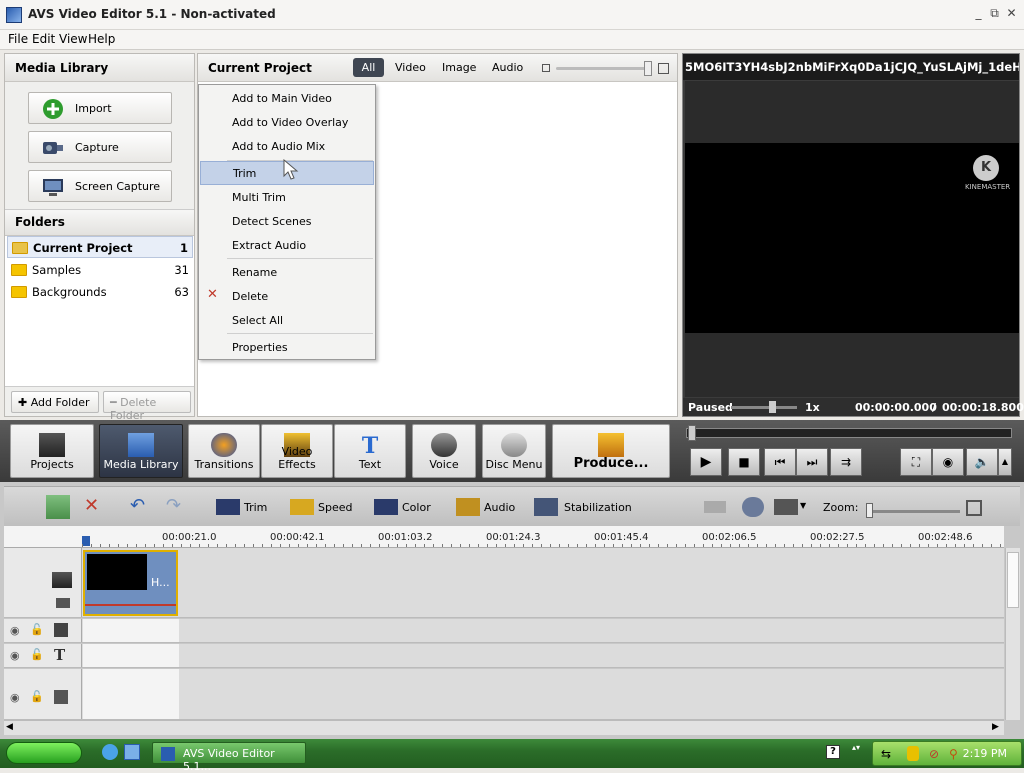 The height and width of the screenshot is (773, 1024). I want to click on filter-image: Image, so click(459, 67).